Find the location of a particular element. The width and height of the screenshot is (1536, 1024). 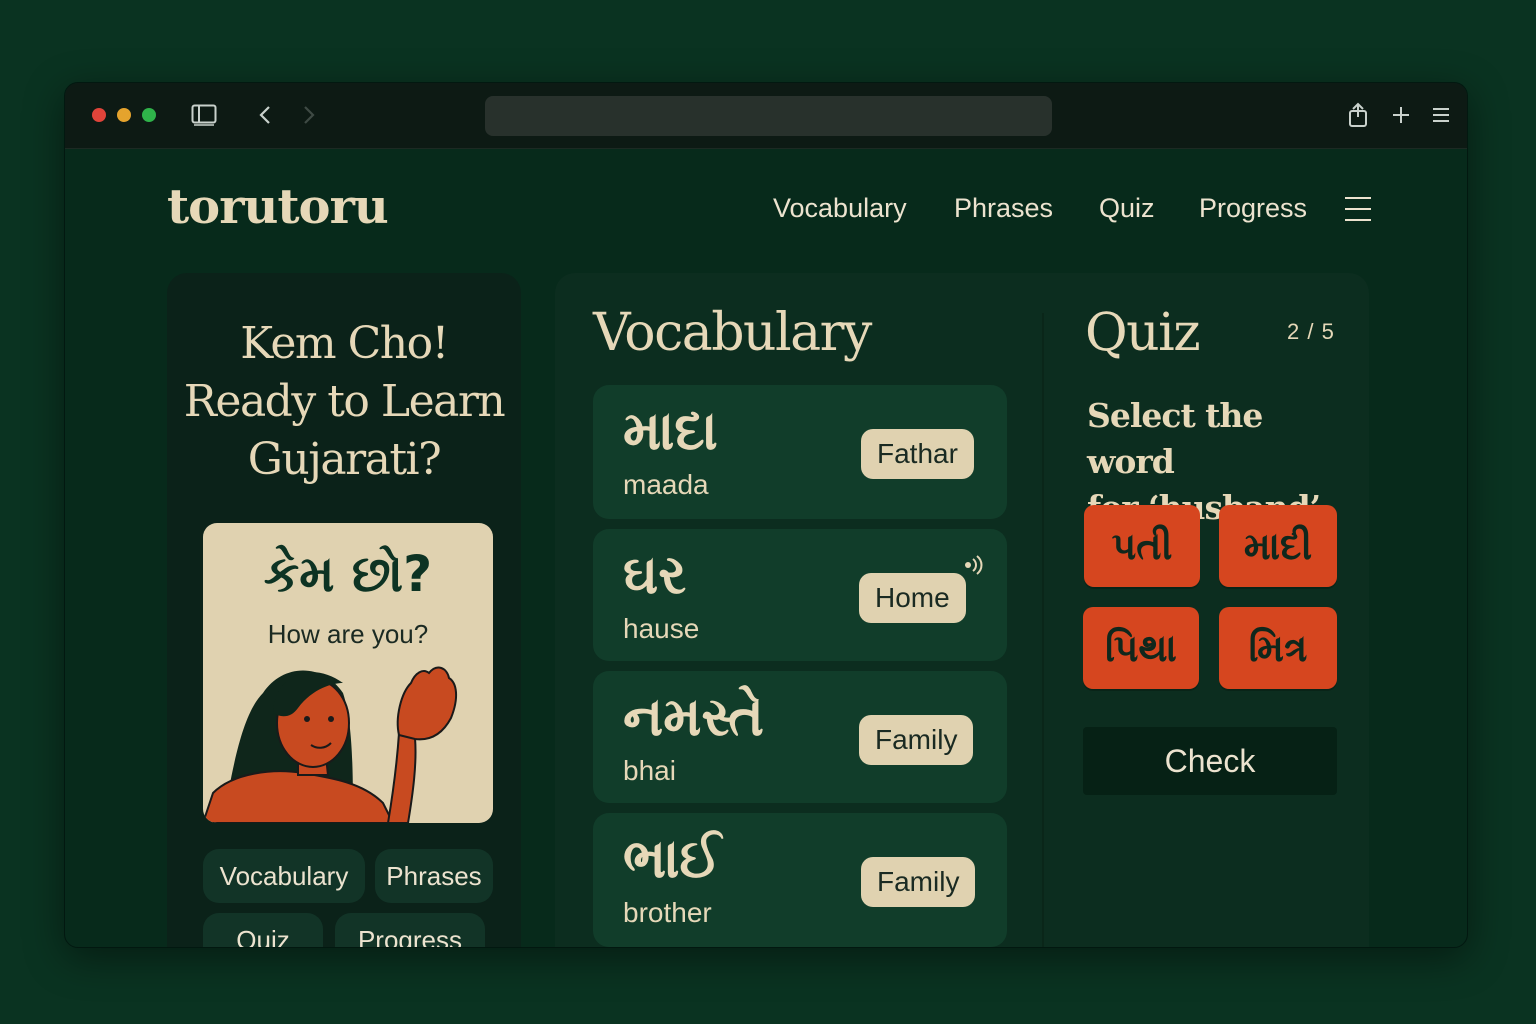

share-icon is located at coordinates (1358, 115).